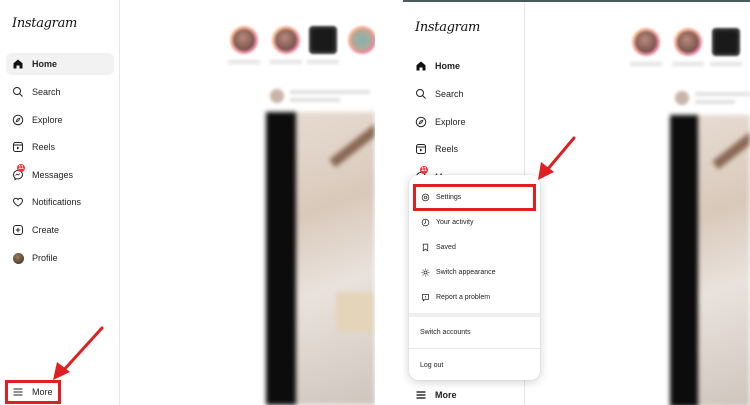  Describe the element at coordinates (18, 258) in the screenshot. I see `avatar-icon` at that location.